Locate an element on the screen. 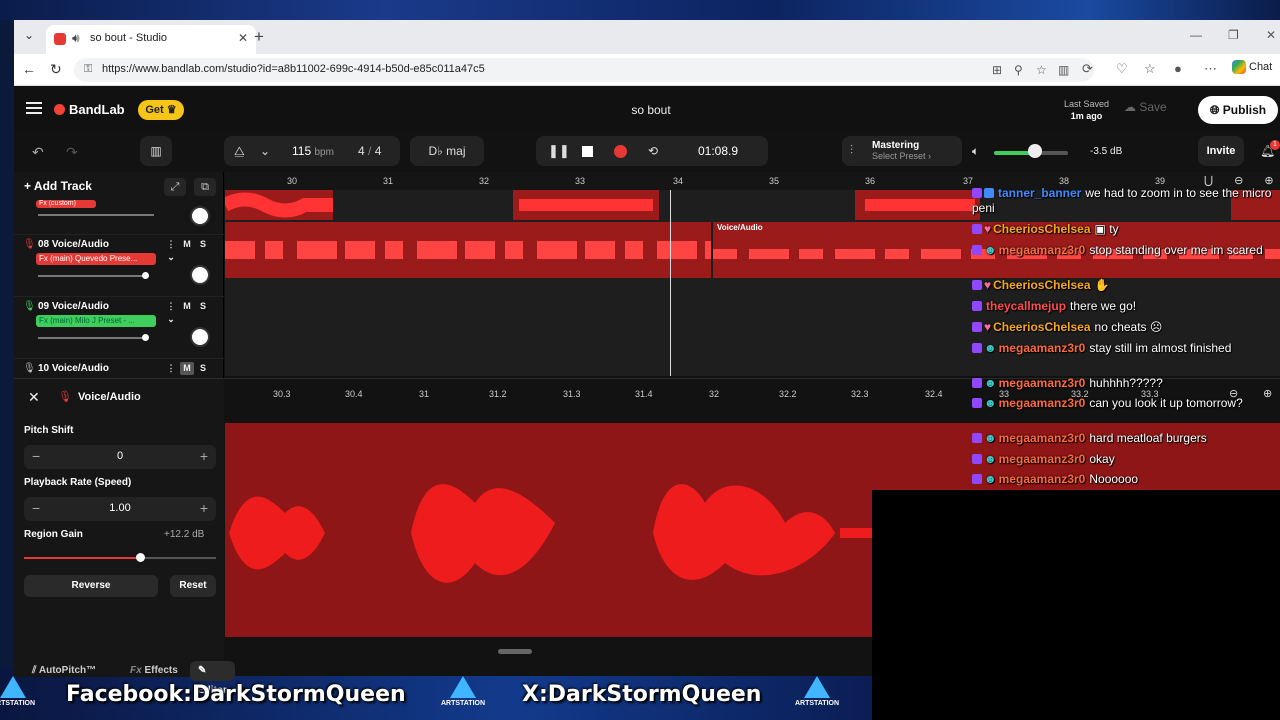 The height and width of the screenshot is (720, 1280). profile-avatar: ● is located at coordinates (1178, 68).